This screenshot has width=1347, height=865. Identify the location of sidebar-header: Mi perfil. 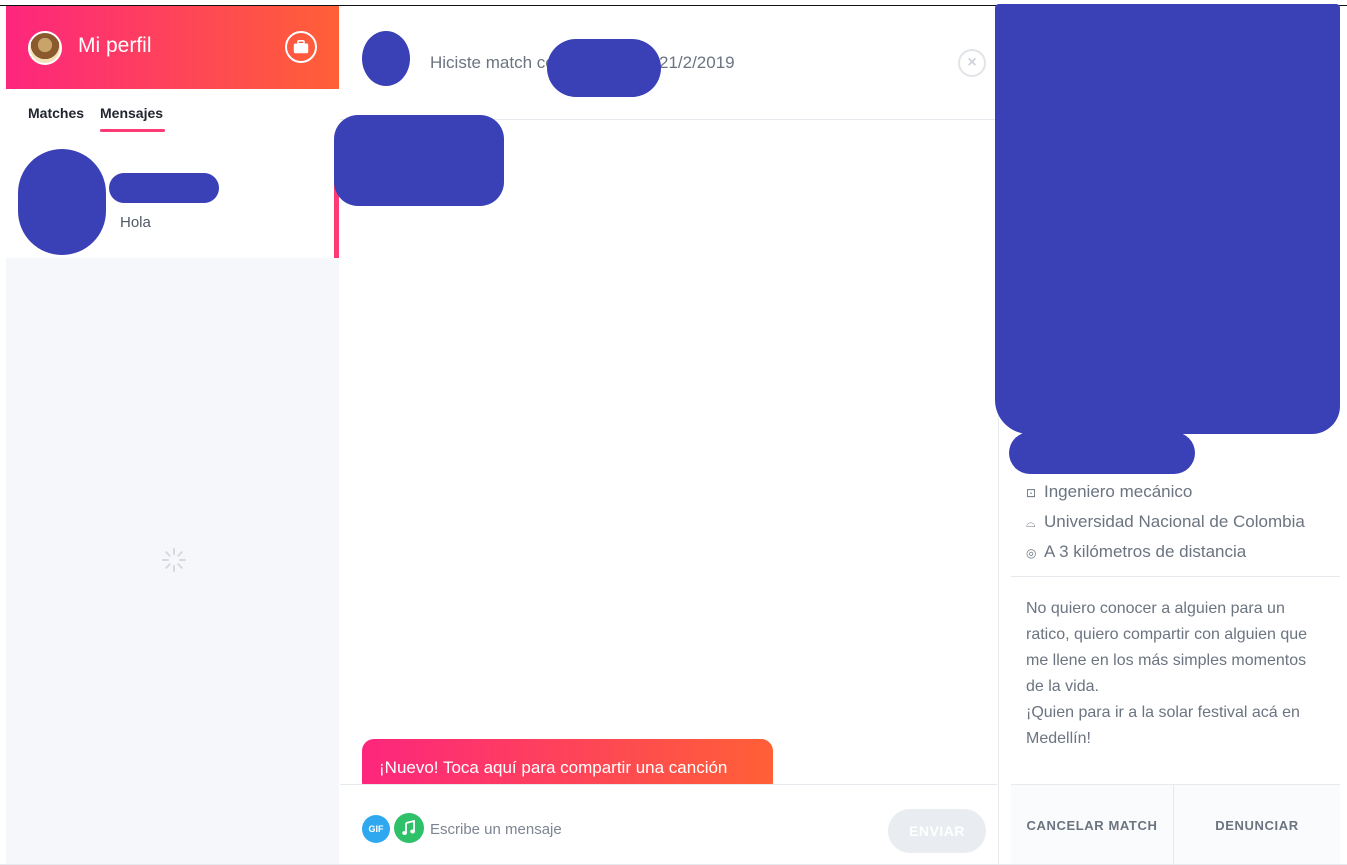
(172, 47).